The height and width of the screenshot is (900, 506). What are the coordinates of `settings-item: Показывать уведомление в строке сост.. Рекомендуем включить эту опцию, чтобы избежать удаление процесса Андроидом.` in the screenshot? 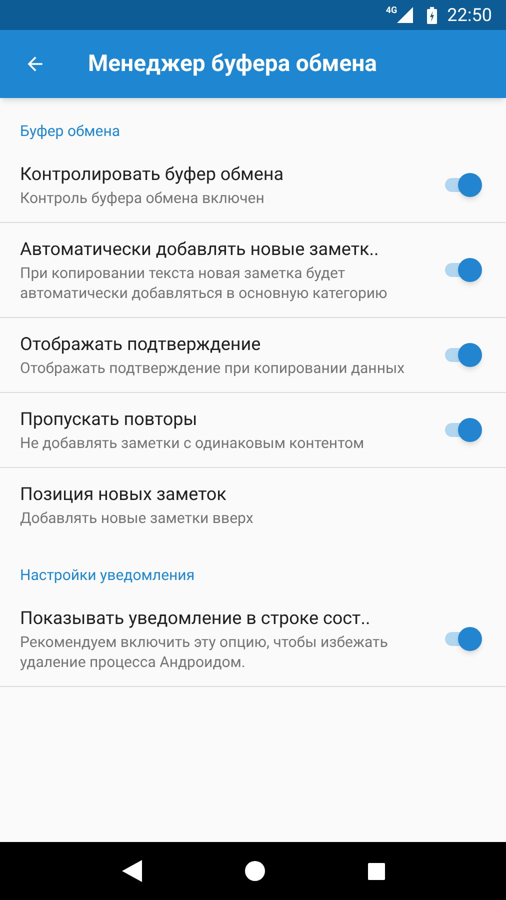 It's located at (253, 639).